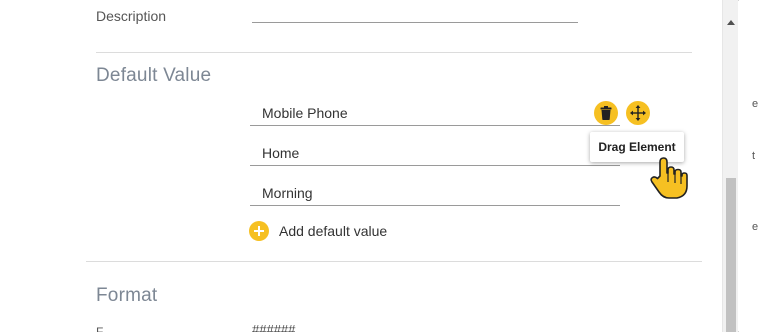  Describe the element at coordinates (749, 166) in the screenshot. I see `background-page-edge` at that location.